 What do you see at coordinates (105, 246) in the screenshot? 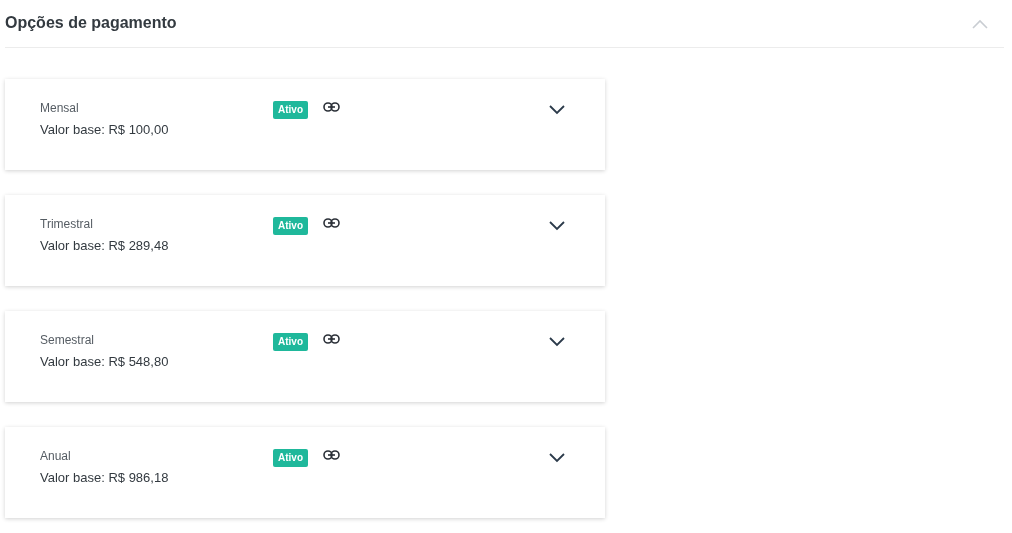
I see `base-price: Valor base: R$ 289,48` at bounding box center [105, 246].